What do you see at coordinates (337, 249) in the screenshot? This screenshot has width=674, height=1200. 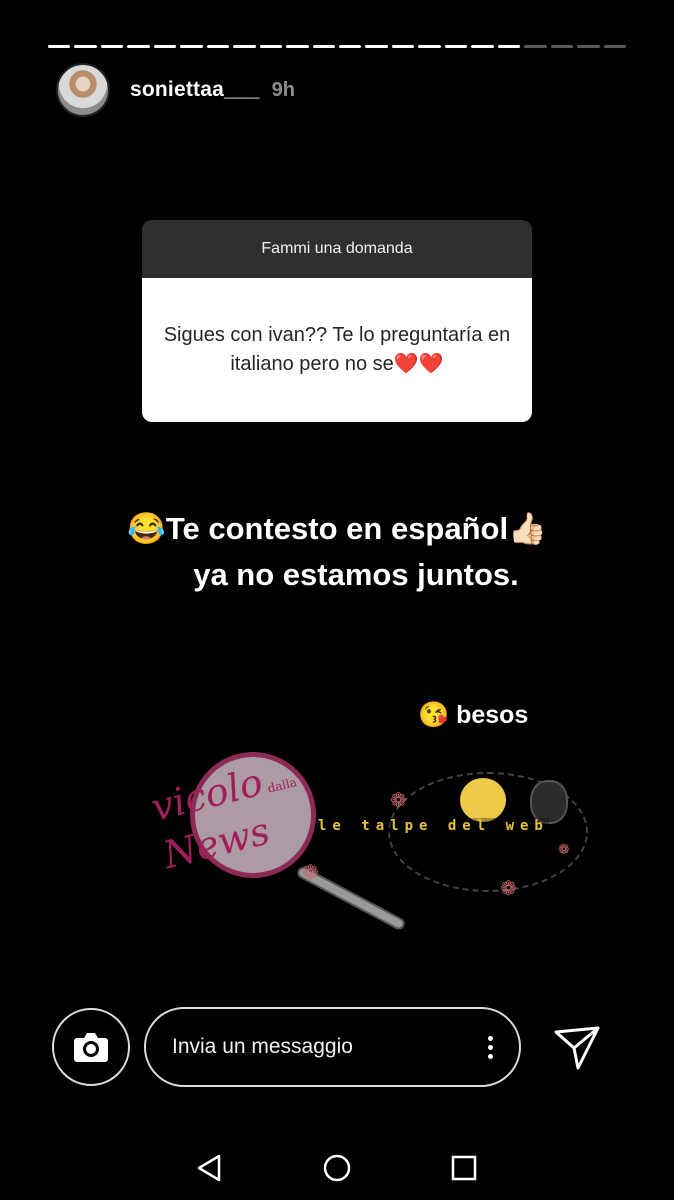 I see `question-sticker-header: Fammi una domanda` at bounding box center [337, 249].